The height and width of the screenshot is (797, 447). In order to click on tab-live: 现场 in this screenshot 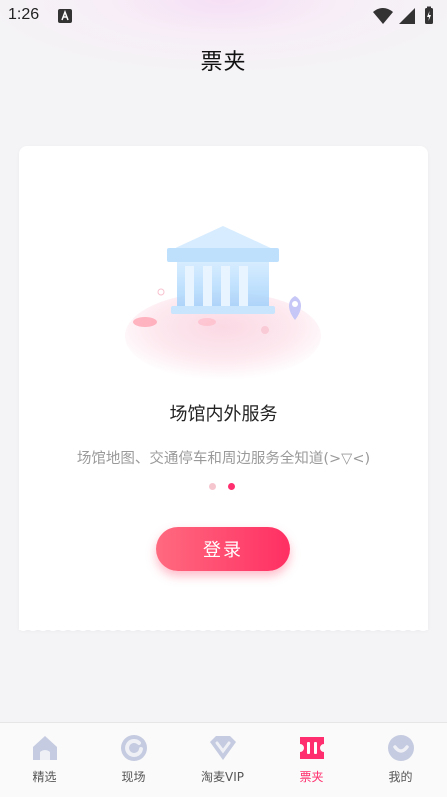, I will do `click(133, 760)`.